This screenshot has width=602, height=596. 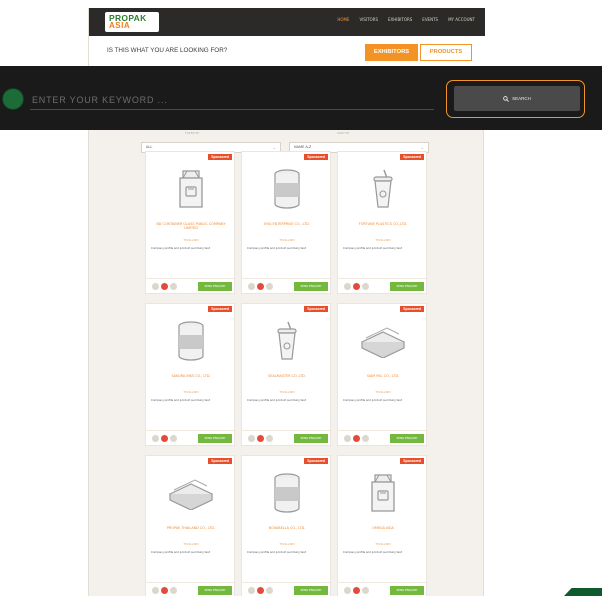 What do you see at coordinates (368, 19) in the screenshot?
I see `nav-visitors: VISITORS` at bounding box center [368, 19].